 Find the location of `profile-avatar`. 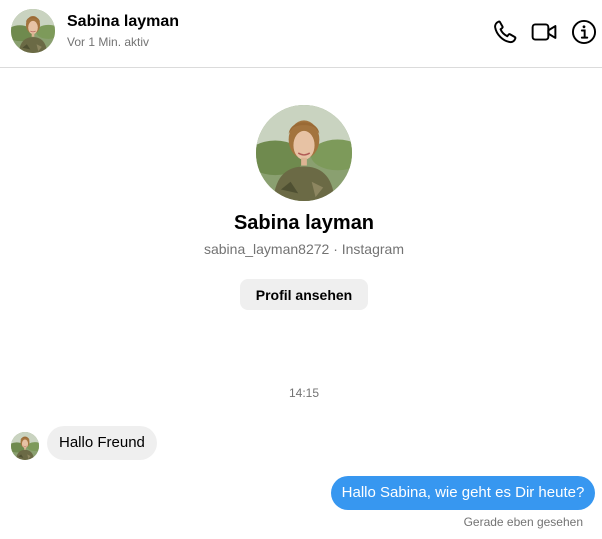

profile-avatar is located at coordinates (304, 153).